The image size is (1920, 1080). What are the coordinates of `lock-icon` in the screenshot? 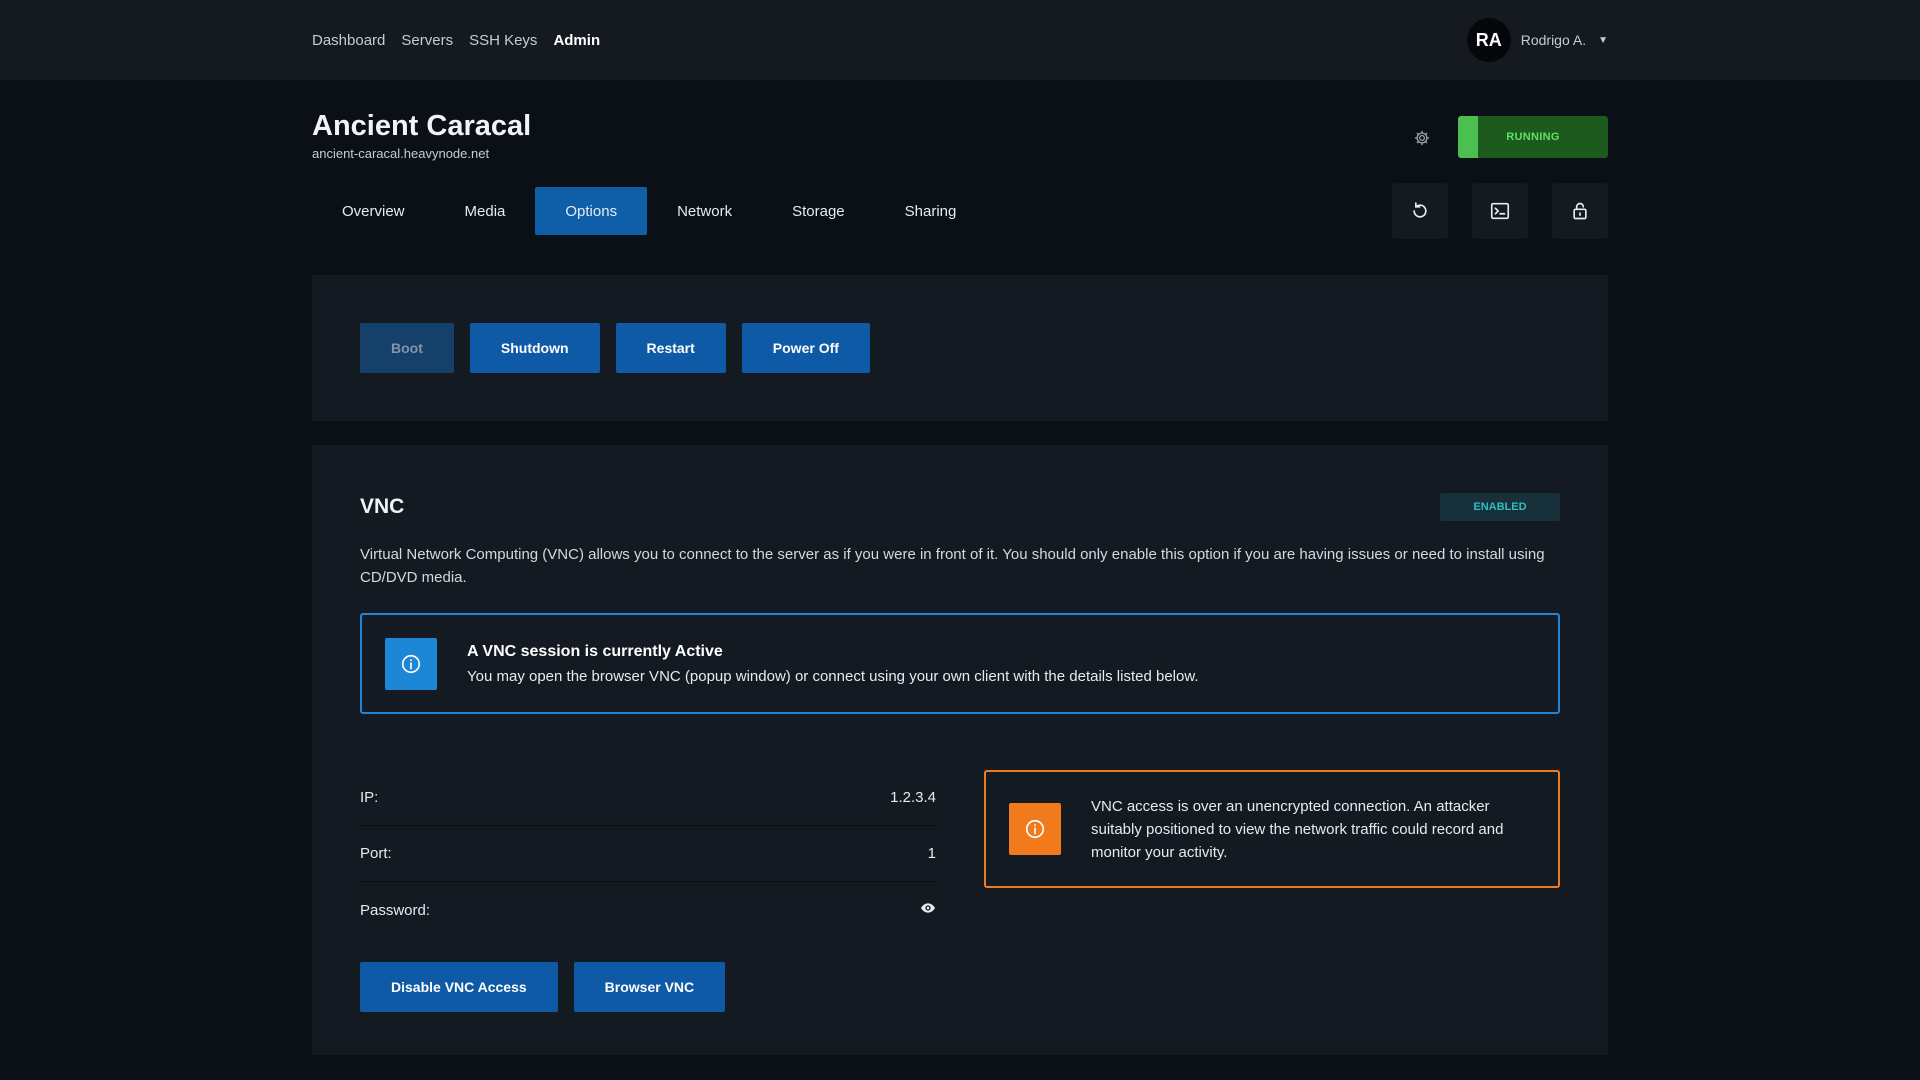 It's located at (1580, 211).